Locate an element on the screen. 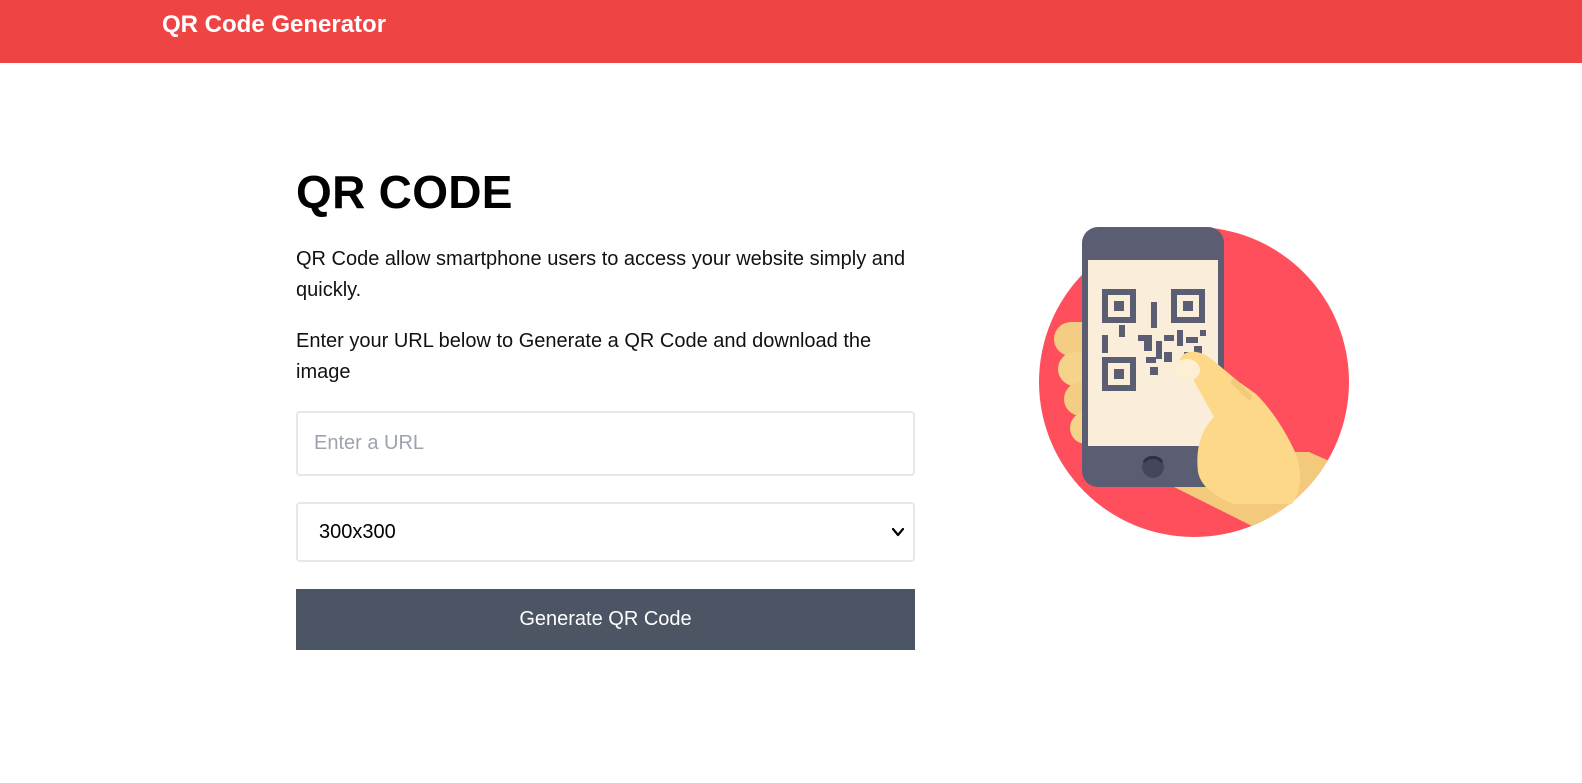 This screenshot has height=783, width=1582. phone-scanning-qr-icon is located at coordinates (1194, 382).